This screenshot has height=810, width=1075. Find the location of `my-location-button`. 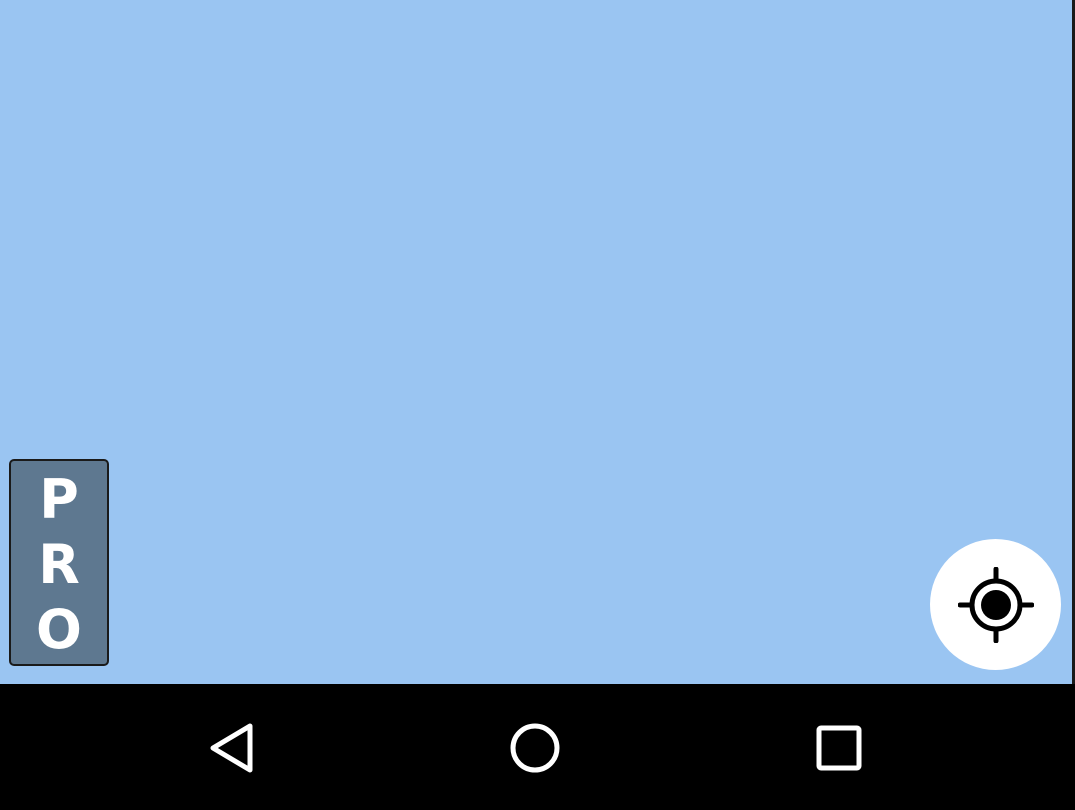

my-location-button is located at coordinates (995, 604).